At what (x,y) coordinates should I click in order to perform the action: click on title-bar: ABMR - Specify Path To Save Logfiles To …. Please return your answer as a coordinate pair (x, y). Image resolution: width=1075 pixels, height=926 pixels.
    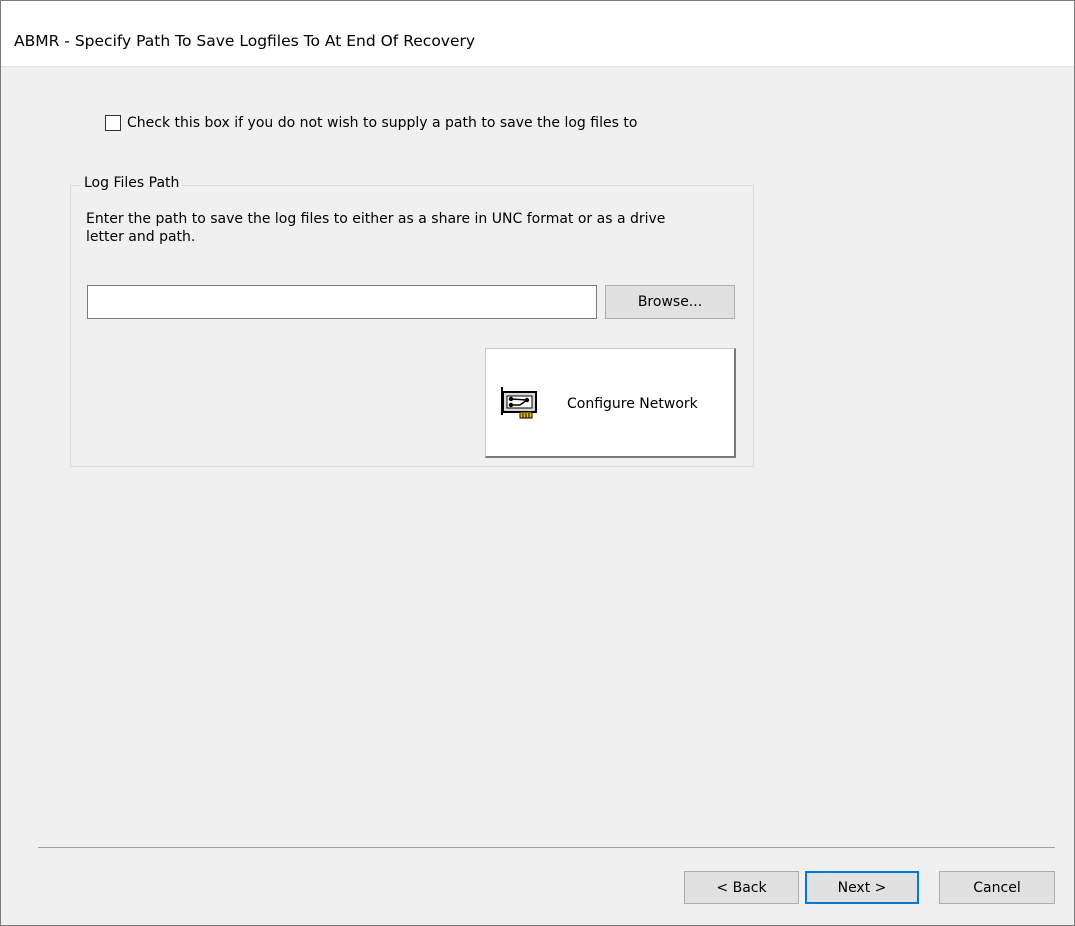
    Looking at the image, I should click on (537, 34).